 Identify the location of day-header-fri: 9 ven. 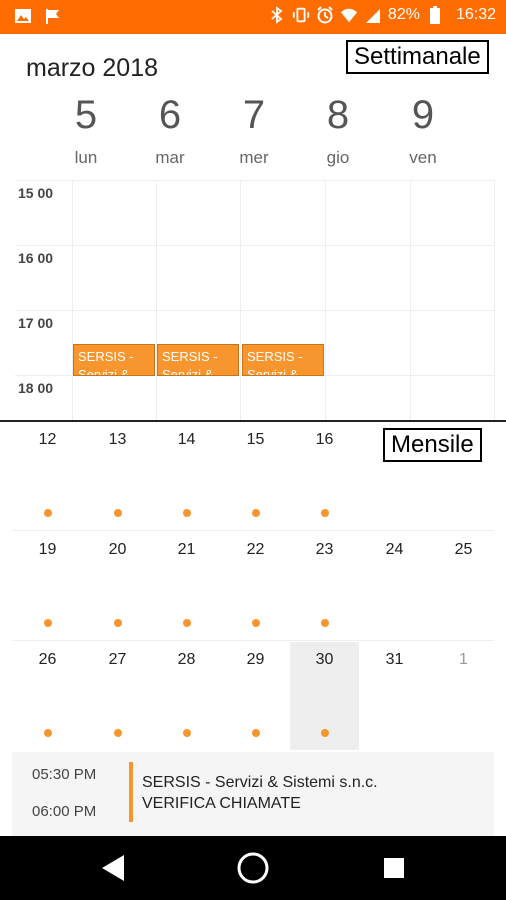
(423, 130).